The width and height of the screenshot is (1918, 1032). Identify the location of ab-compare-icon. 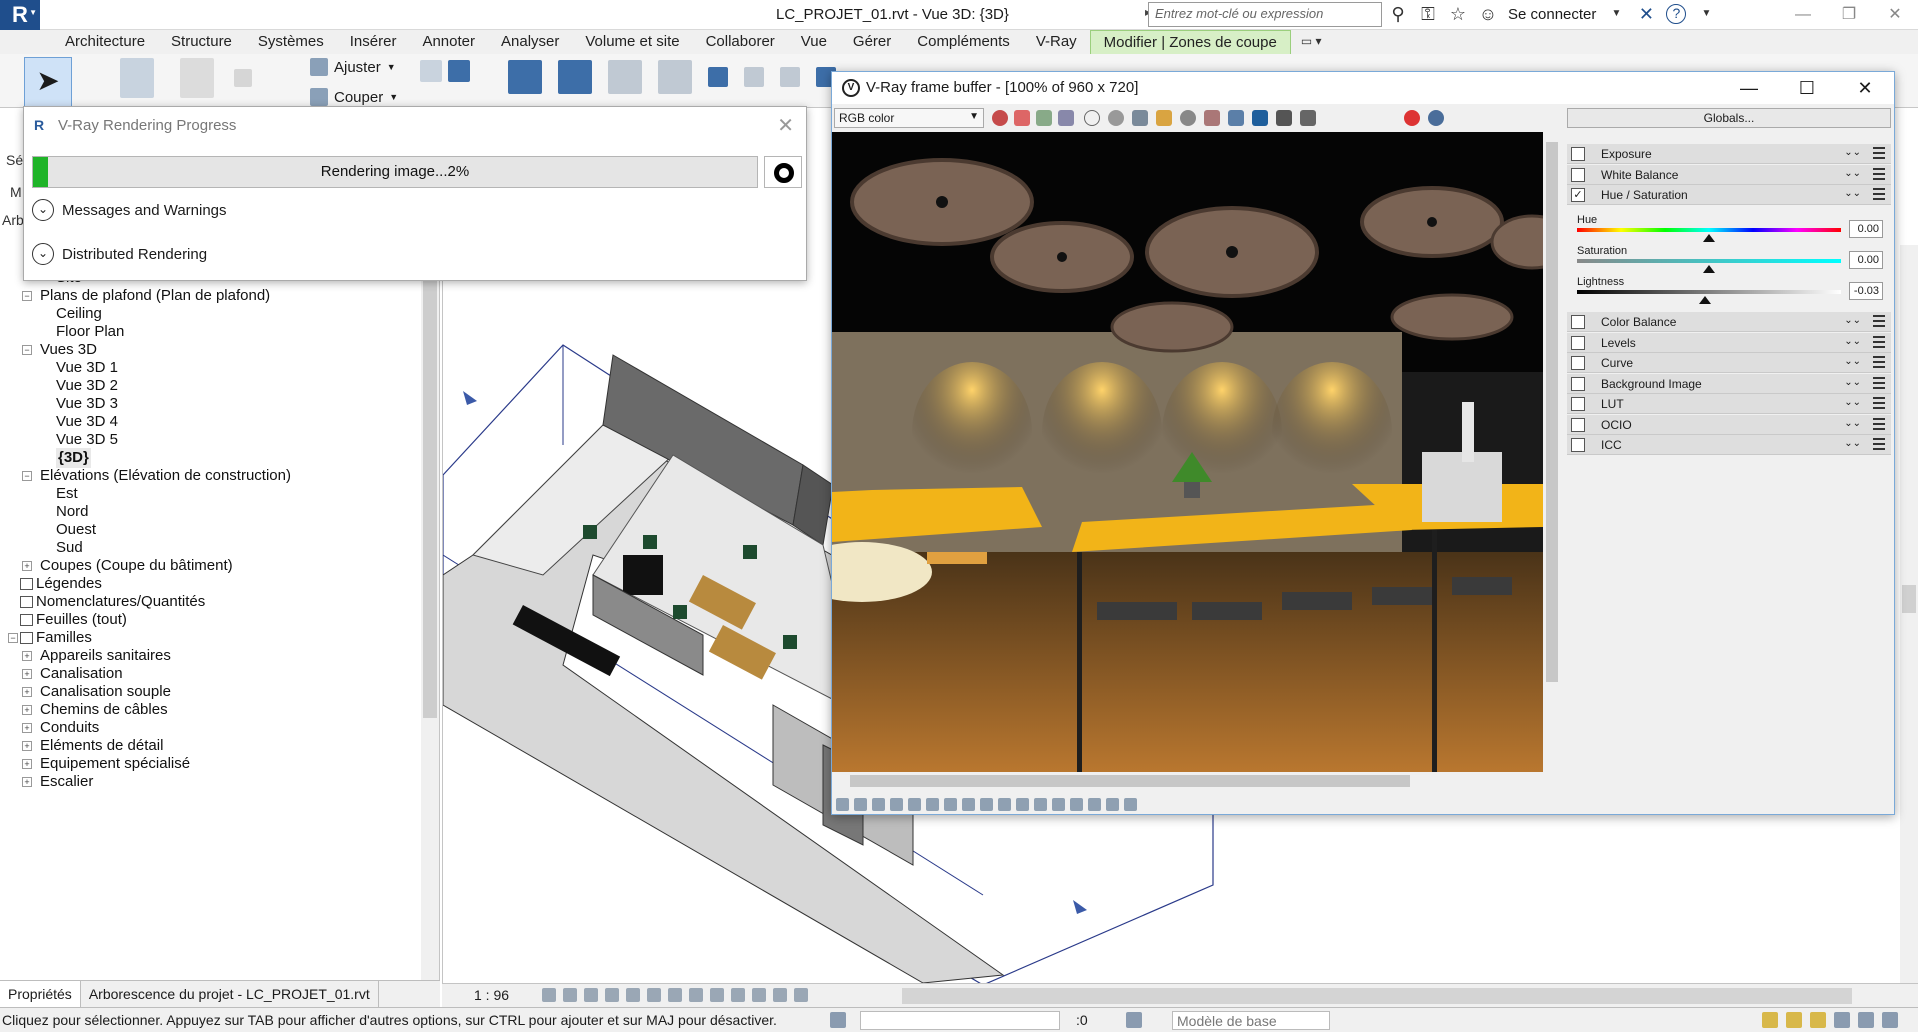
(1058, 804).